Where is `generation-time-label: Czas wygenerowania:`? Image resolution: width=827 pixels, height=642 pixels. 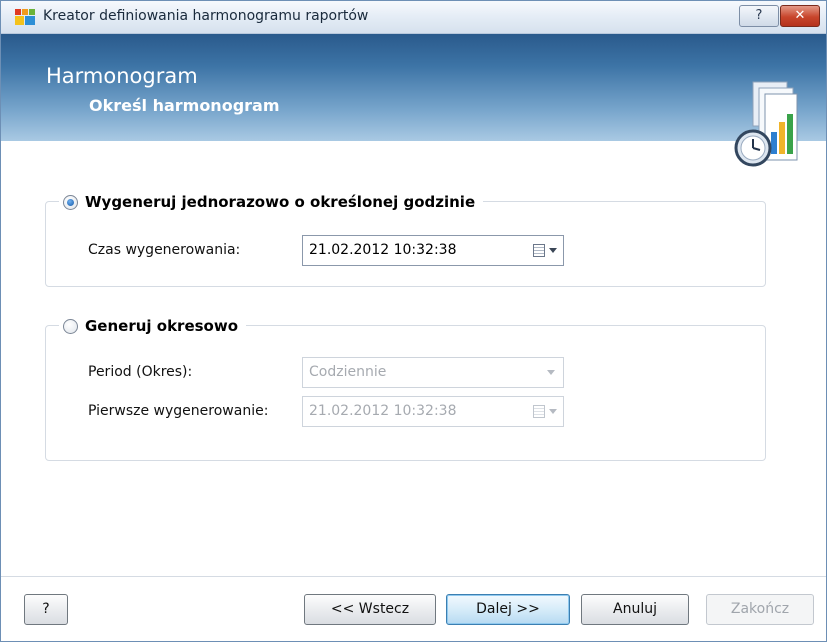 generation-time-label: Czas wygenerowania: is located at coordinates (164, 250).